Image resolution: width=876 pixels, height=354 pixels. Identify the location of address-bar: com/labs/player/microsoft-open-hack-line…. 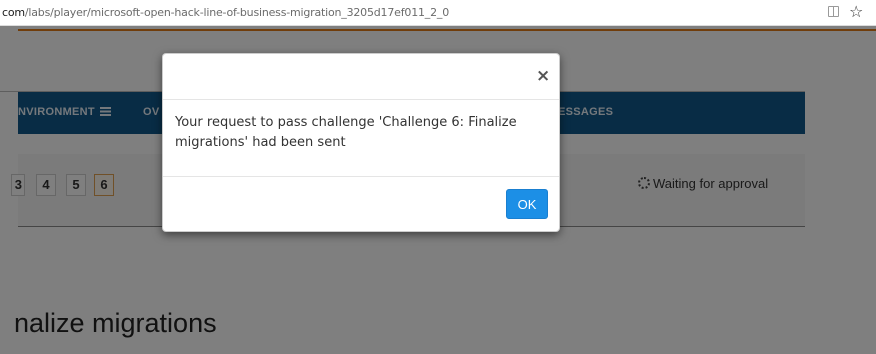
(438, 13).